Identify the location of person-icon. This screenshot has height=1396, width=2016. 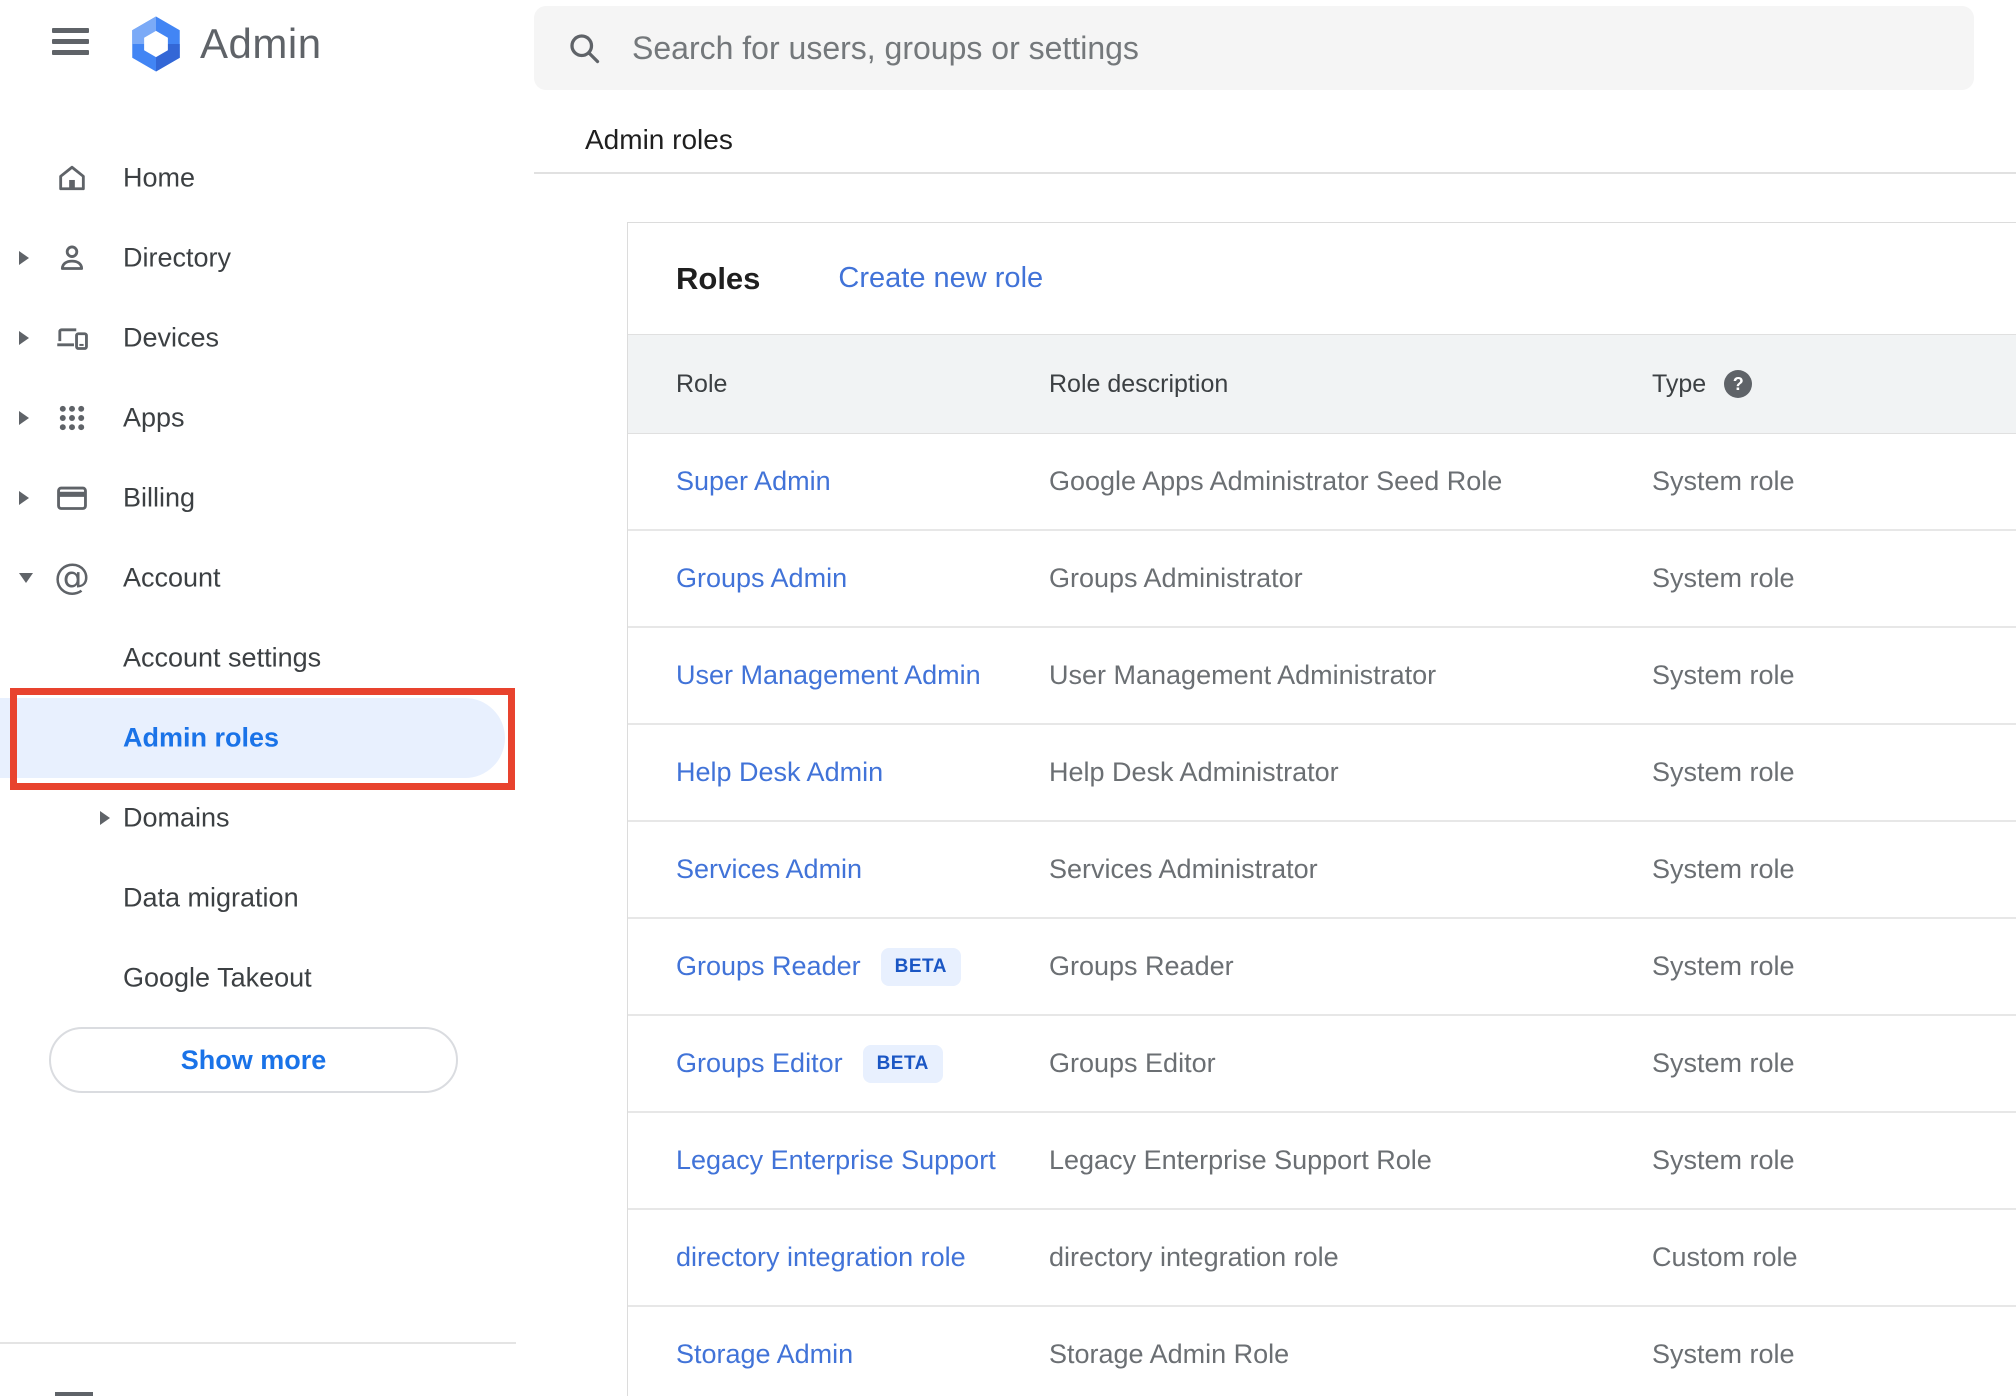
(72, 258).